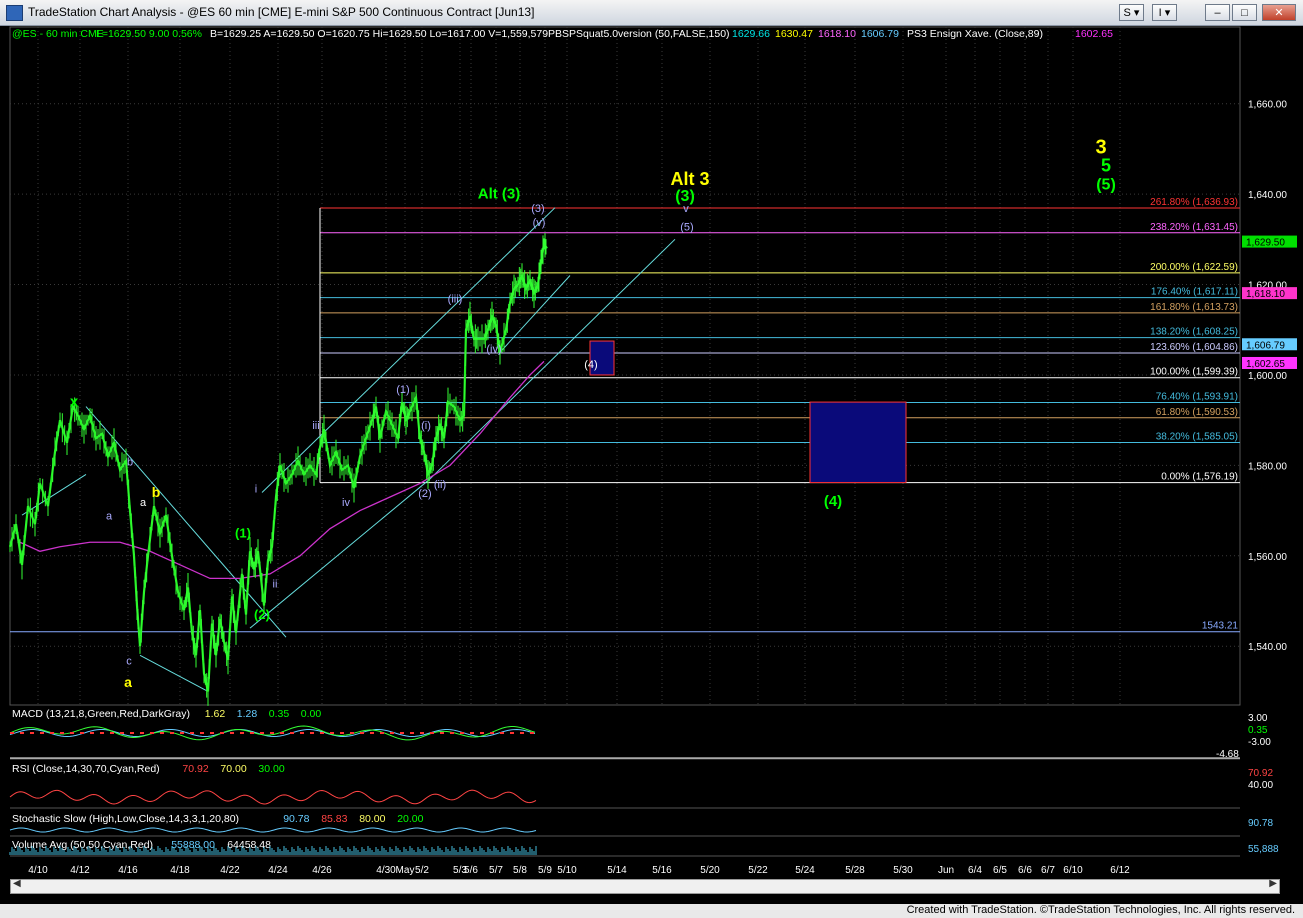 This screenshot has height=918, width=1303. What do you see at coordinates (1048, 870) in the screenshot?
I see `x-tick-label: 6/7` at bounding box center [1048, 870].